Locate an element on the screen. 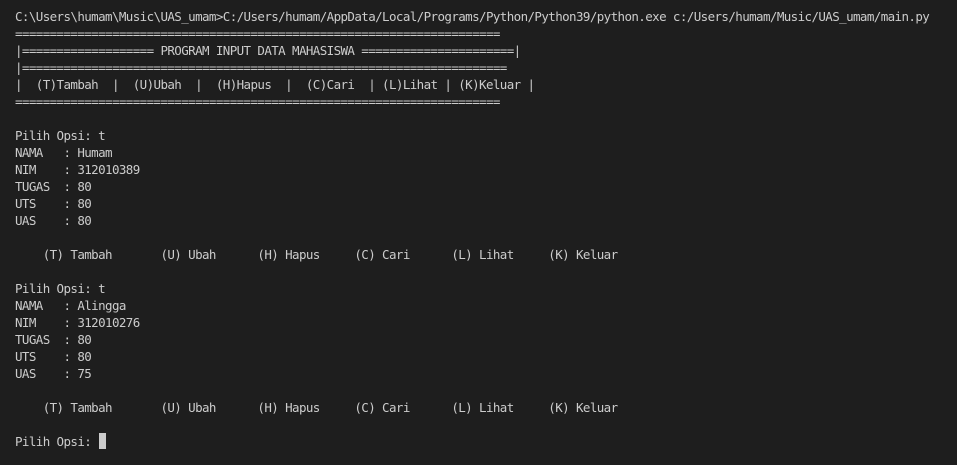  option-prompt: Pilih Opsi: is located at coordinates (57, 441).